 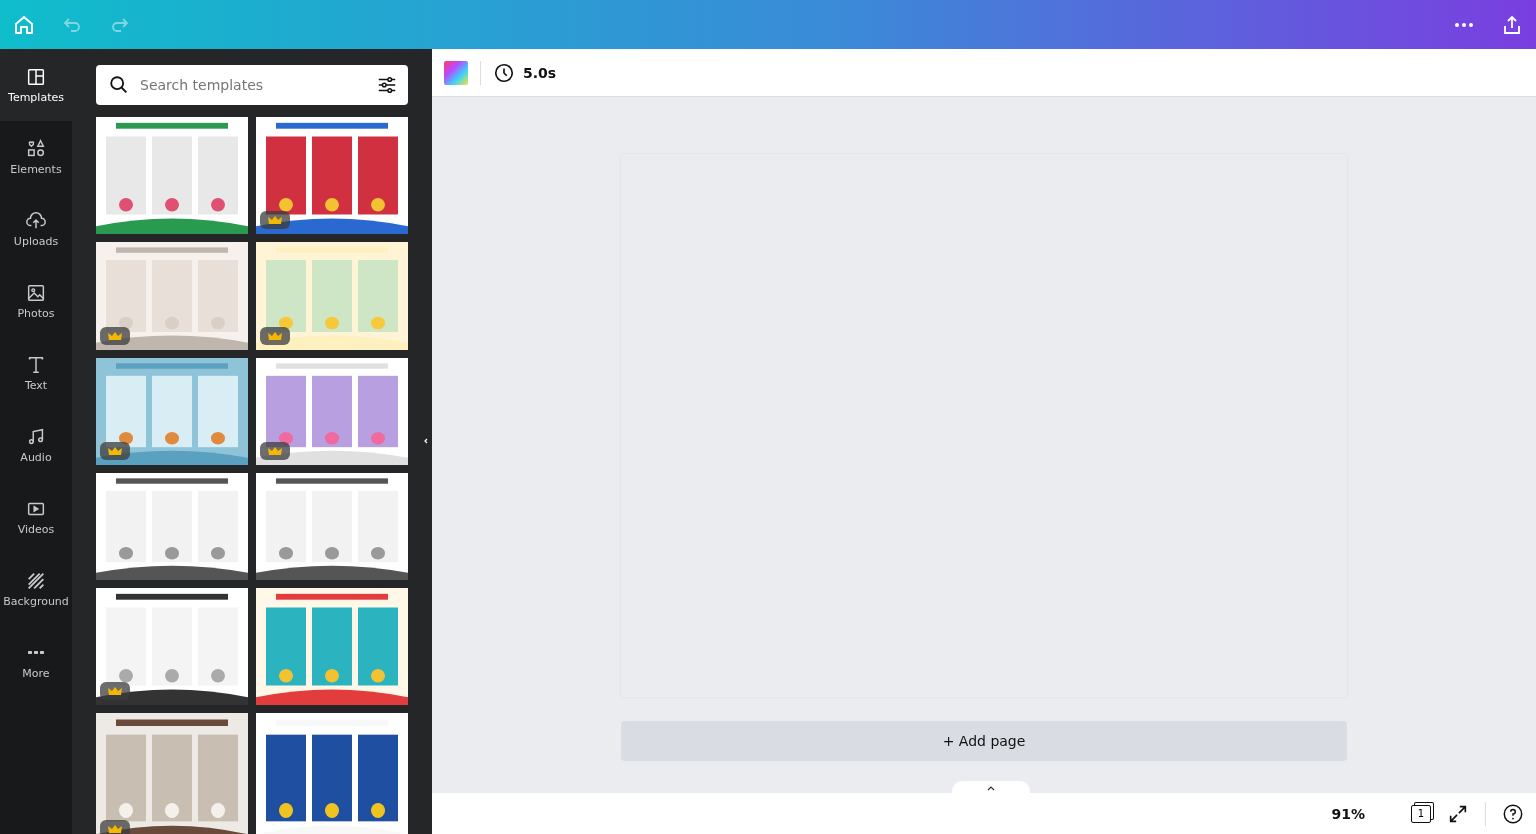 What do you see at coordinates (540, 72) in the screenshot?
I see `duration-label: 5.0s` at bounding box center [540, 72].